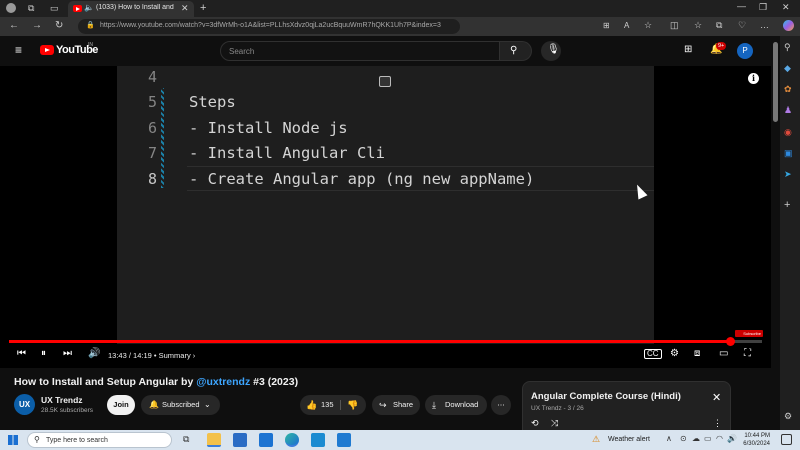 The width and height of the screenshot is (800, 450). What do you see at coordinates (311, 405) in the screenshot?
I see `like-button: 👍` at bounding box center [311, 405].